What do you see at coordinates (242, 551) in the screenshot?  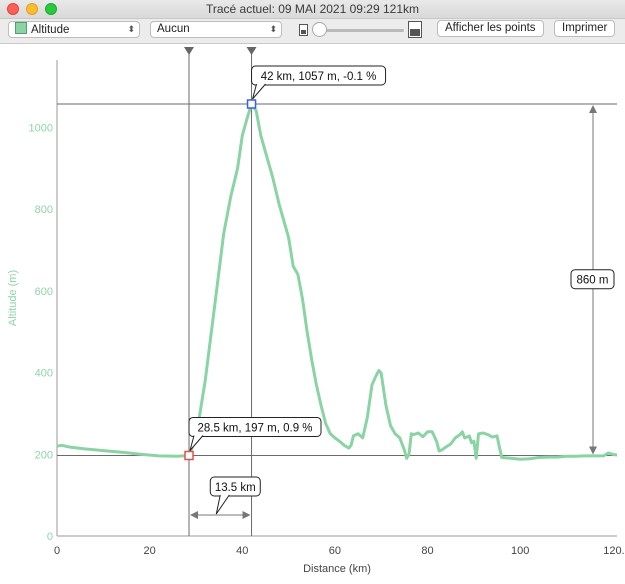 I see `x-tick-label: 40` at bounding box center [242, 551].